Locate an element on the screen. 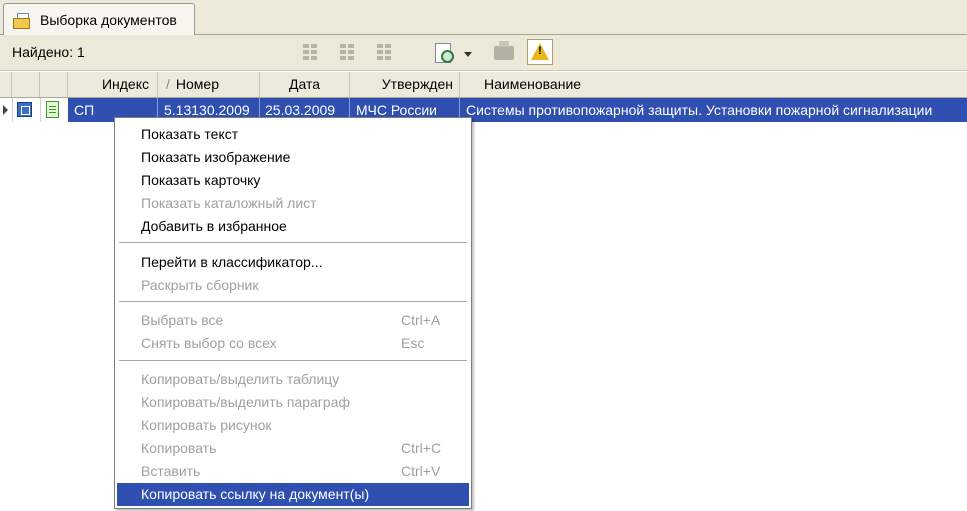  document-type-icon is located at coordinates (24, 109).